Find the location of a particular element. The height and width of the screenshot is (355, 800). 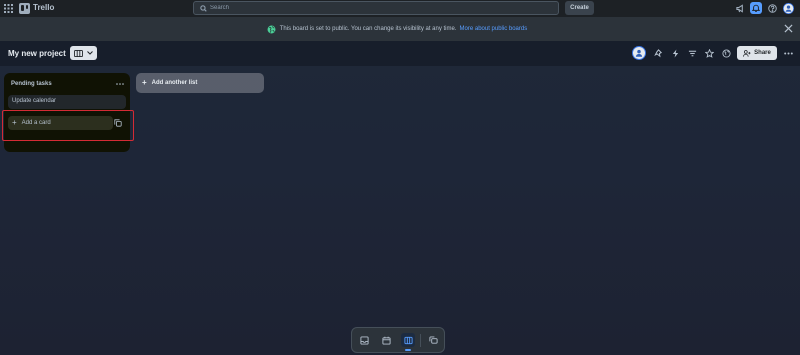

search-icon is located at coordinates (203, 8).